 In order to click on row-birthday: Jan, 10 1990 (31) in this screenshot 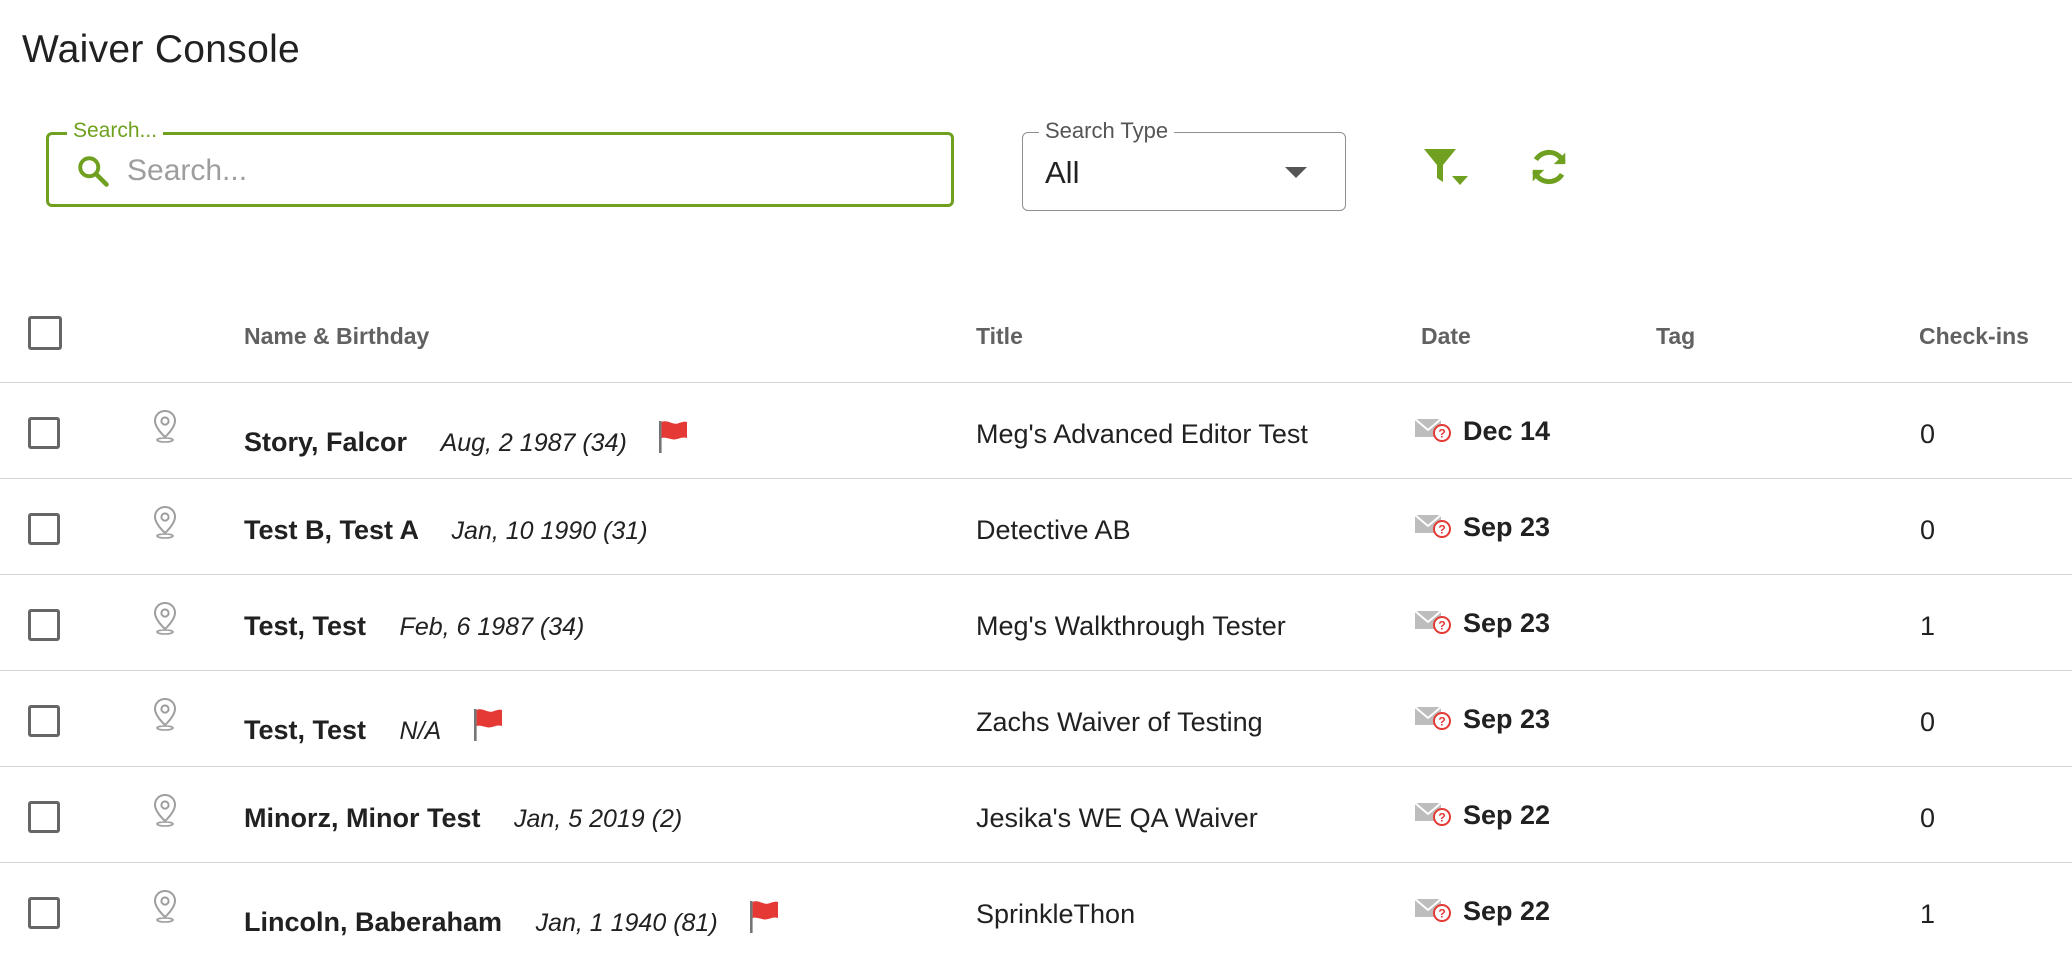, I will do `click(549, 531)`.